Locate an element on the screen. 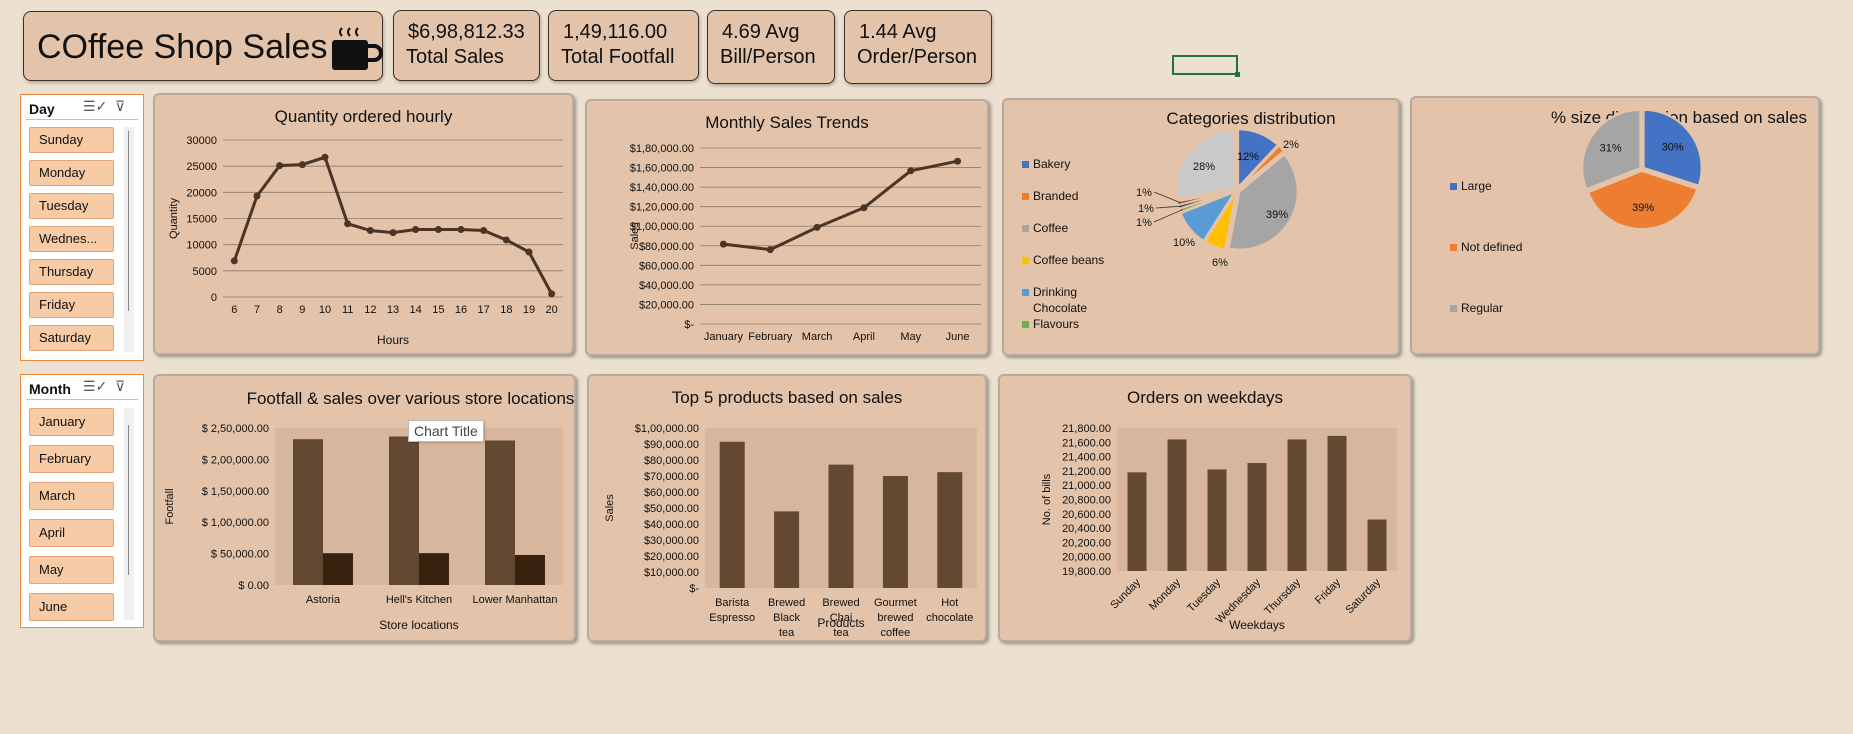 The width and height of the screenshot is (1853, 734). y-tick-label: $ 50,000.00 is located at coordinates (240, 555).